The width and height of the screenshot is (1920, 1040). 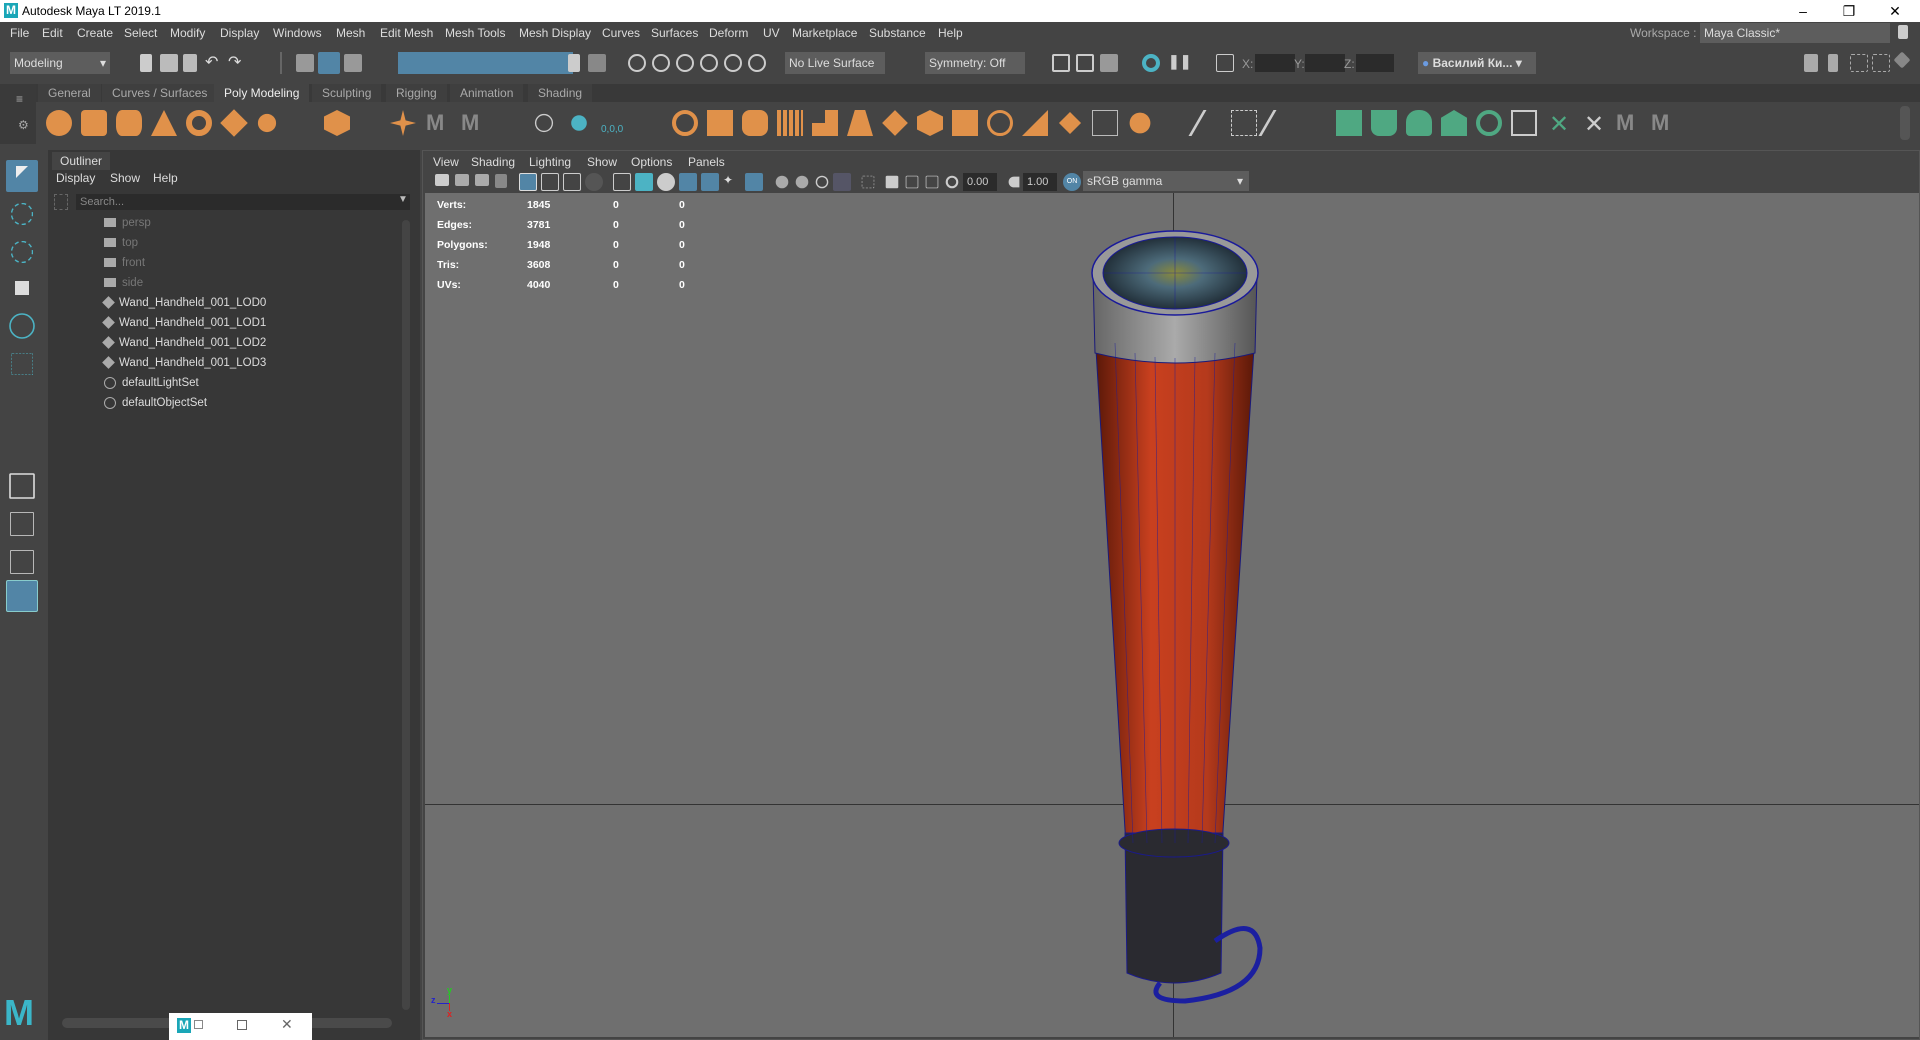 What do you see at coordinates (124, 263) in the screenshot?
I see `outliner-item-front: front` at bounding box center [124, 263].